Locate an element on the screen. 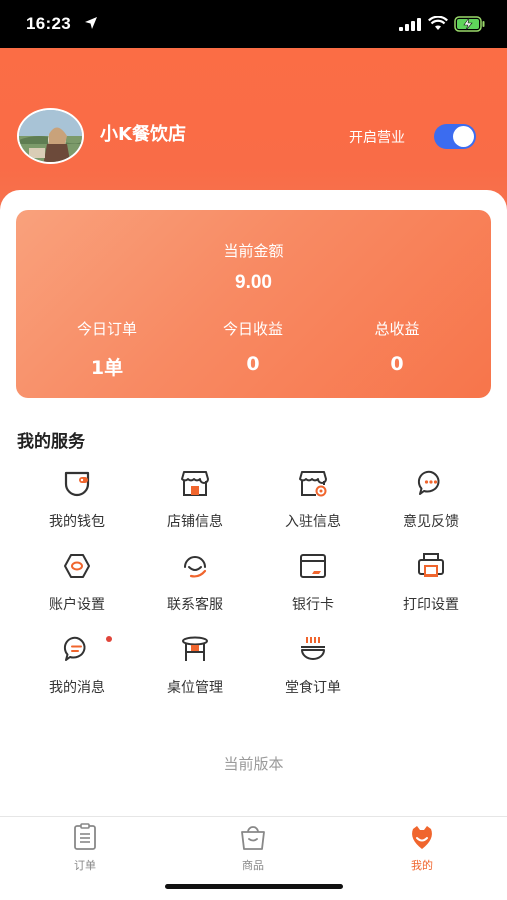 Image resolution: width=507 pixels, height=900 pixels. shop-name: 小K餐饮店 is located at coordinates (143, 134).